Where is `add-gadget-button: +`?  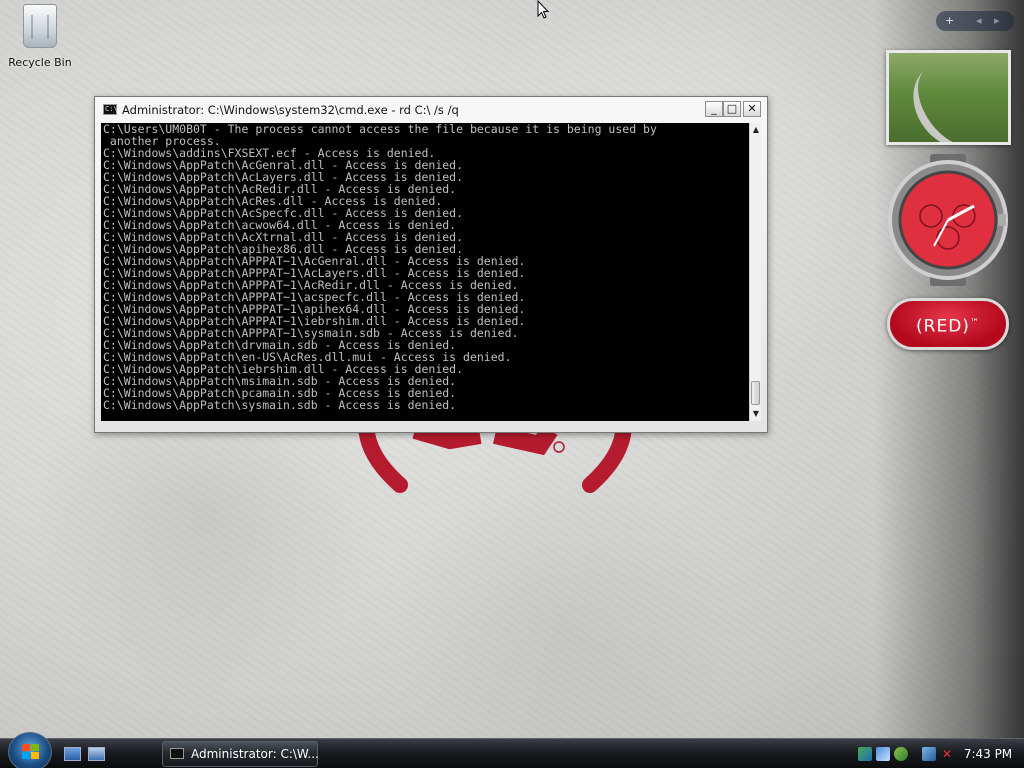 add-gadget-button: + is located at coordinates (949, 21).